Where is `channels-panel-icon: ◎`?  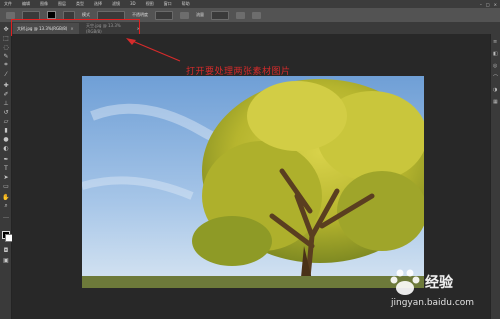 channels-panel-icon: ◎ is located at coordinates (496, 66).